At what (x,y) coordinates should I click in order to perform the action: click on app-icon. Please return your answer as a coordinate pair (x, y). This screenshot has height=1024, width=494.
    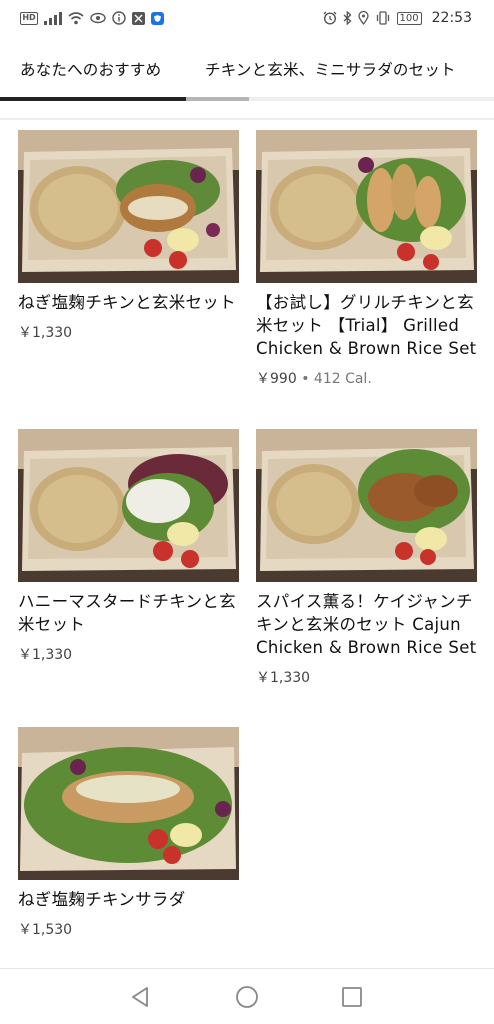
    Looking at the image, I should click on (138, 18).